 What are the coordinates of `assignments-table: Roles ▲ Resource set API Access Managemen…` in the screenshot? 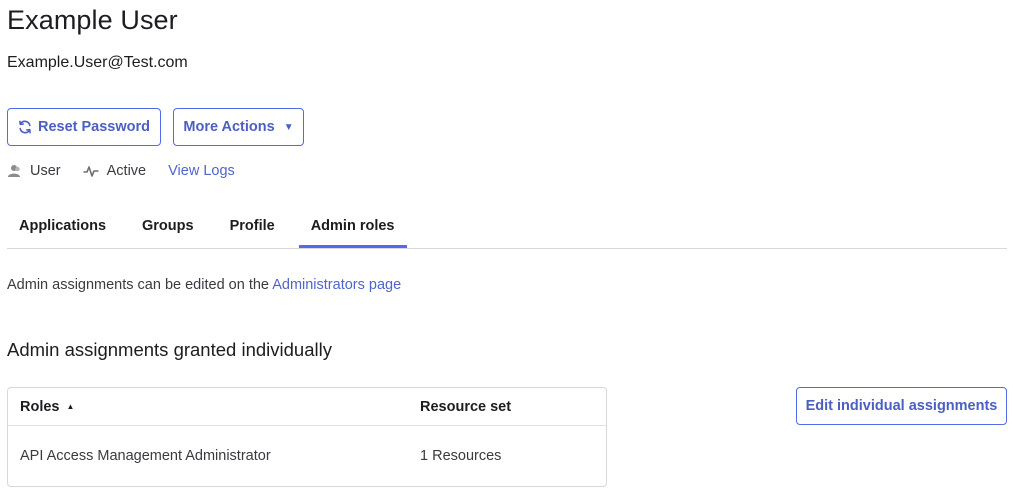 It's located at (307, 437).